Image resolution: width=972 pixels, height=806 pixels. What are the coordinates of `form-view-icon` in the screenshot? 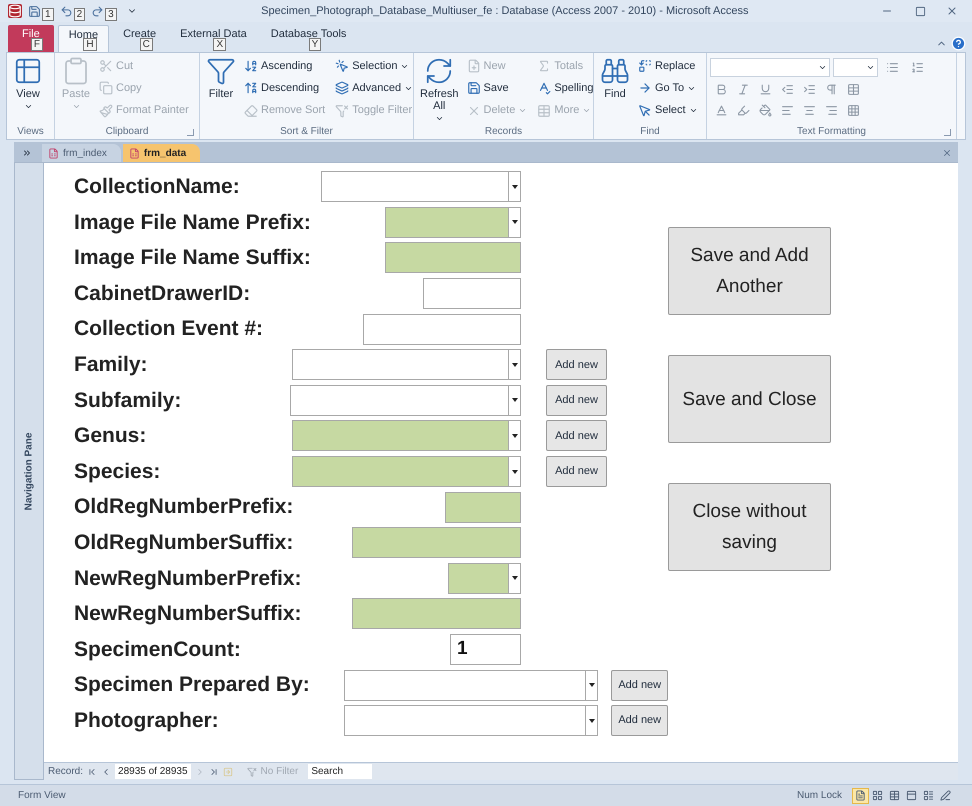 It's located at (860, 796).